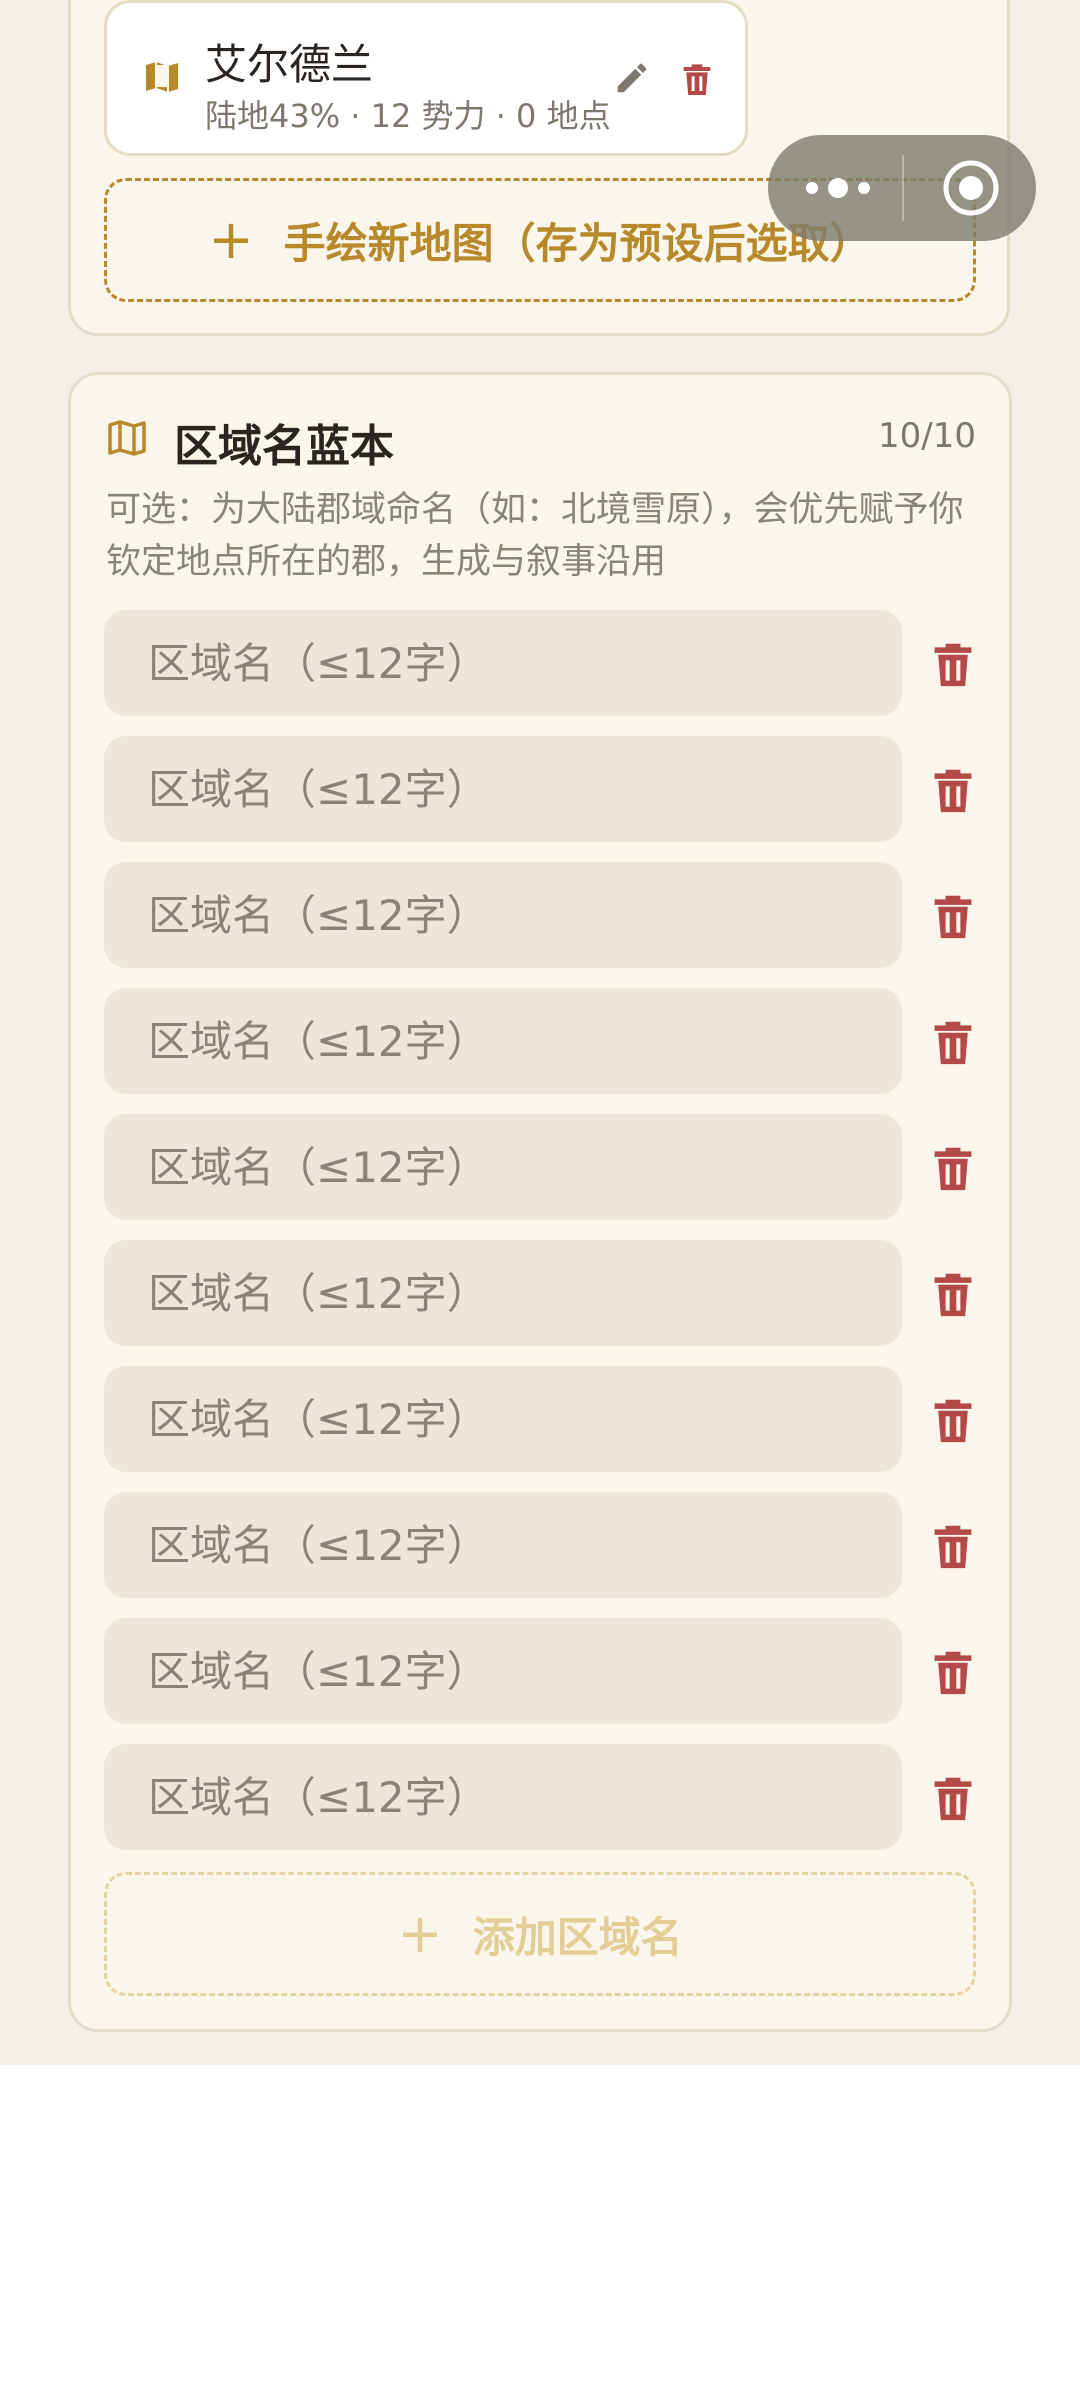 The image size is (1080, 2400). I want to click on map-preset-item: 艾尔德兰 陆地43% · 12 势力 · 0 地点, so click(426, 78).